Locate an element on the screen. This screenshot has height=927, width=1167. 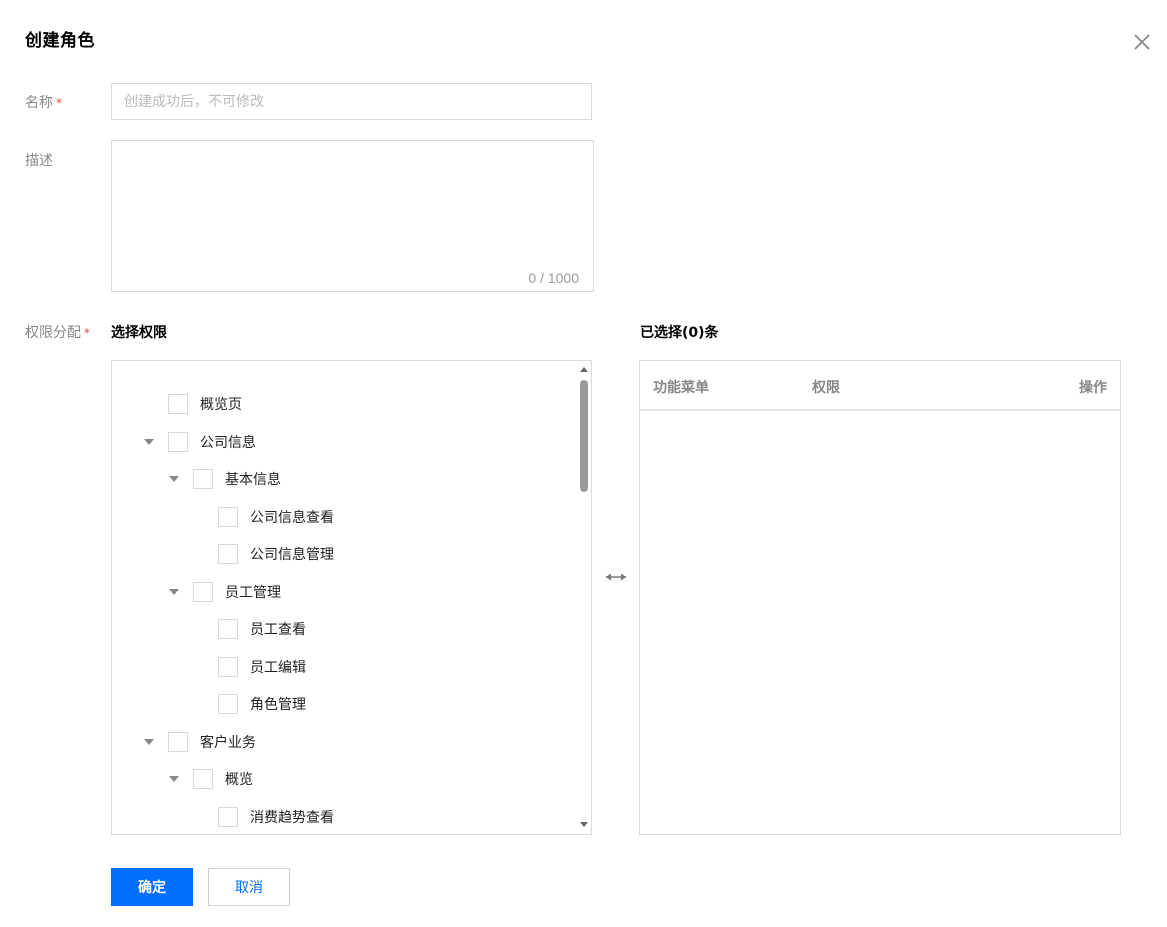
scroll-thumb is located at coordinates (584, 436).